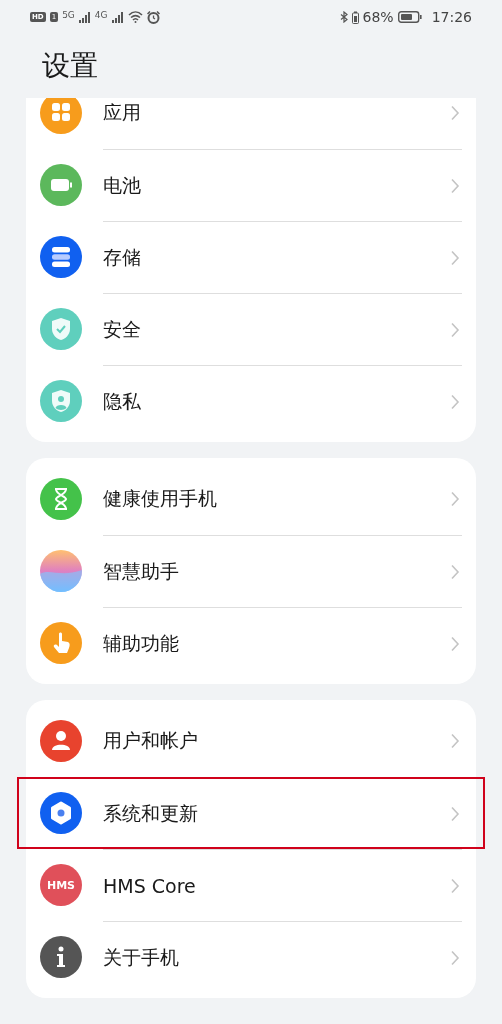 The width and height of the screenshot is (502, 1024). Describe the element at coordinates (378, 17) in the screenshot. I see `battery-percent: 68%` at that location.